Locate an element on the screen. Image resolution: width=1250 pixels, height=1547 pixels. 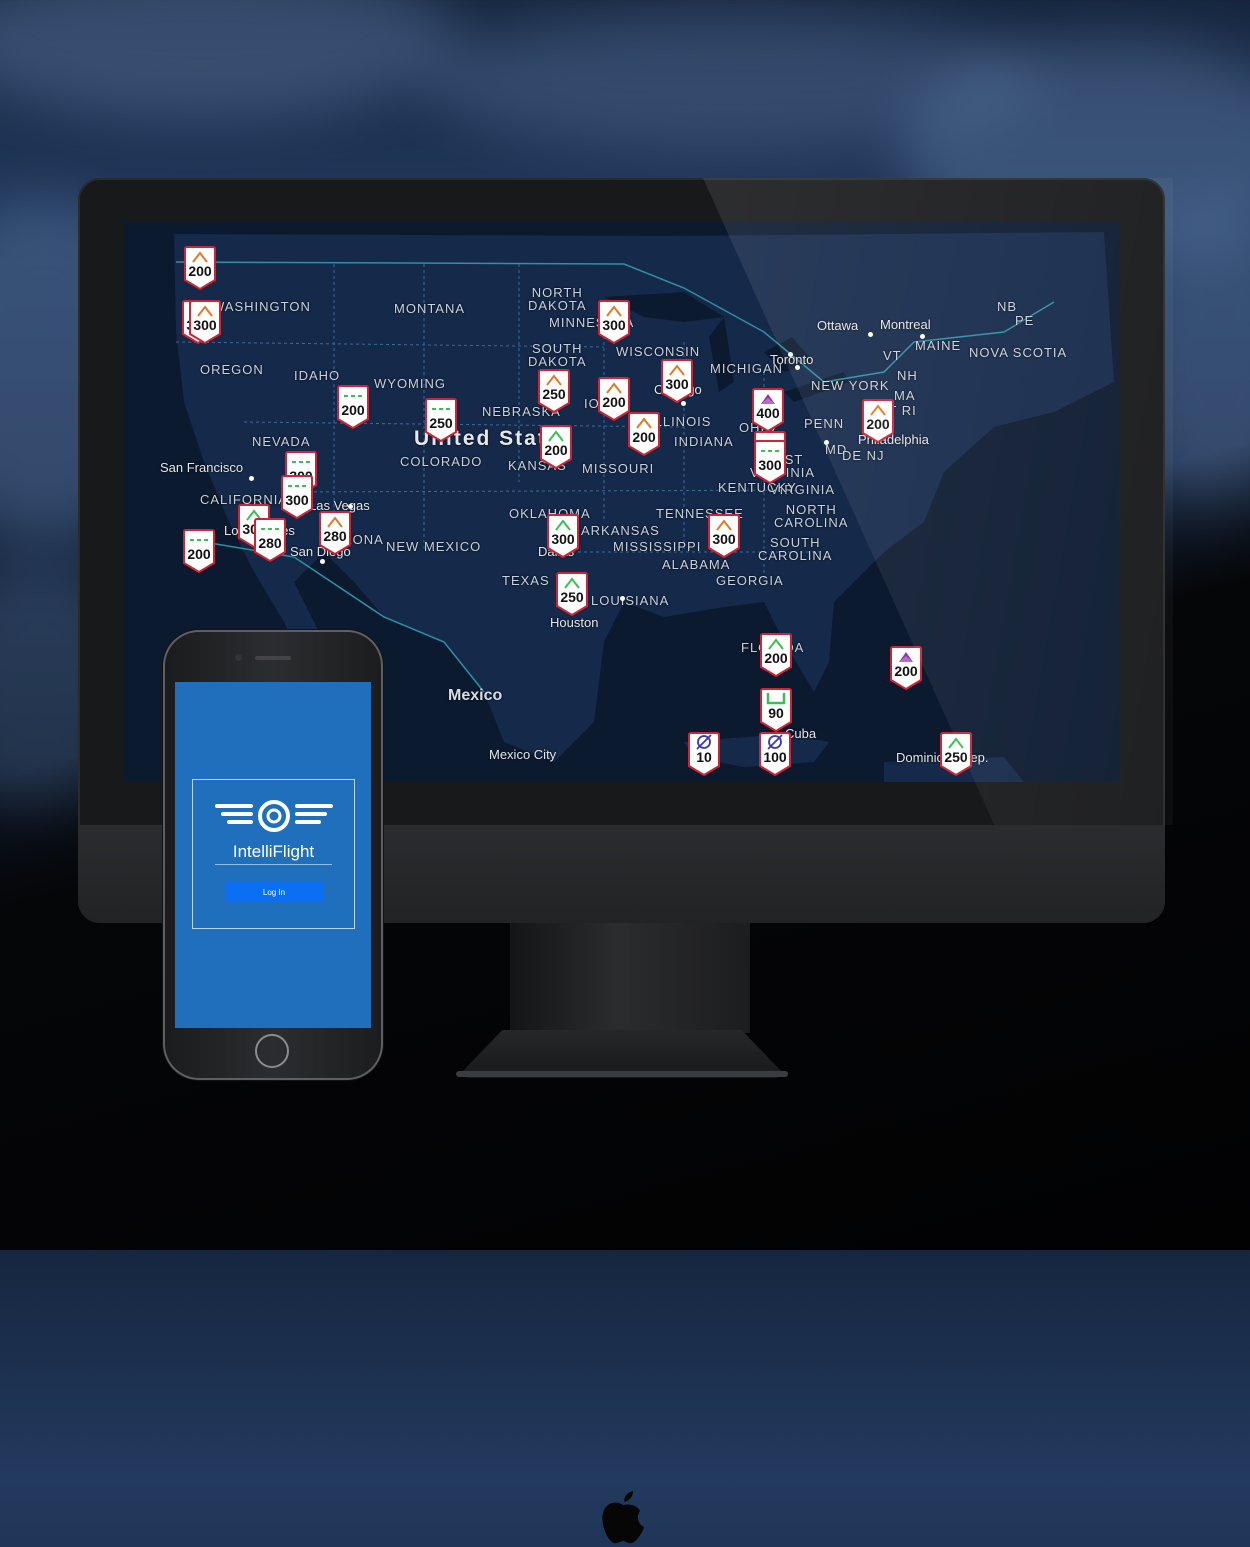
map-label-new-york: NEW YORK is located at coordinates (850, 385).